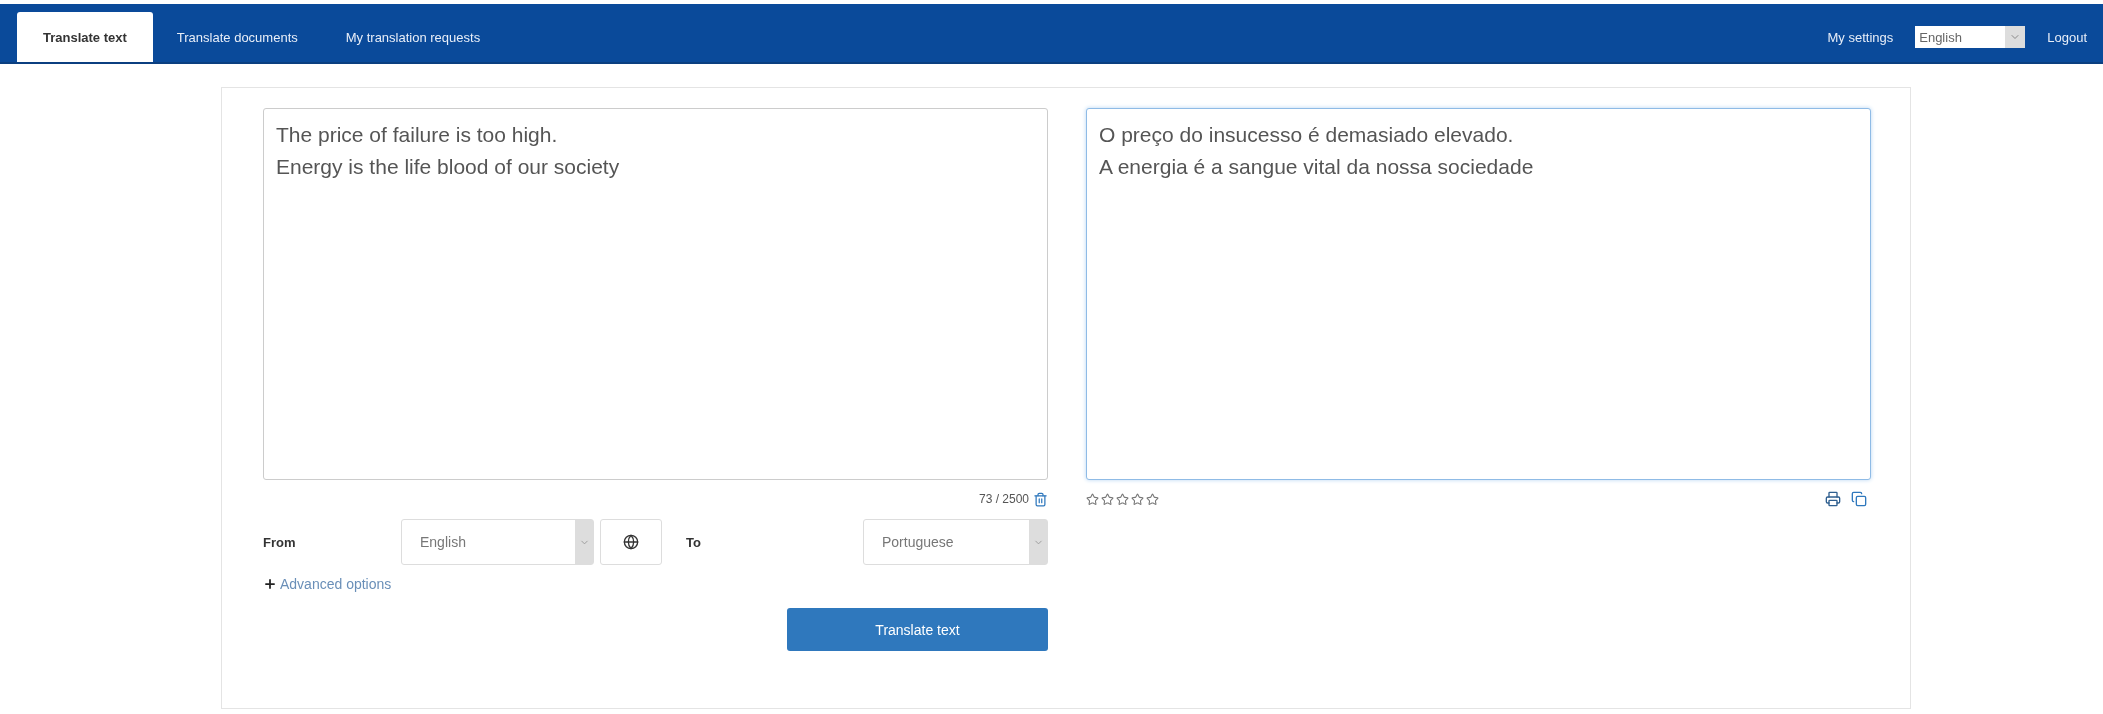 The image size is (2103, 714). I want to click on print-icon, so click(1833, 499).